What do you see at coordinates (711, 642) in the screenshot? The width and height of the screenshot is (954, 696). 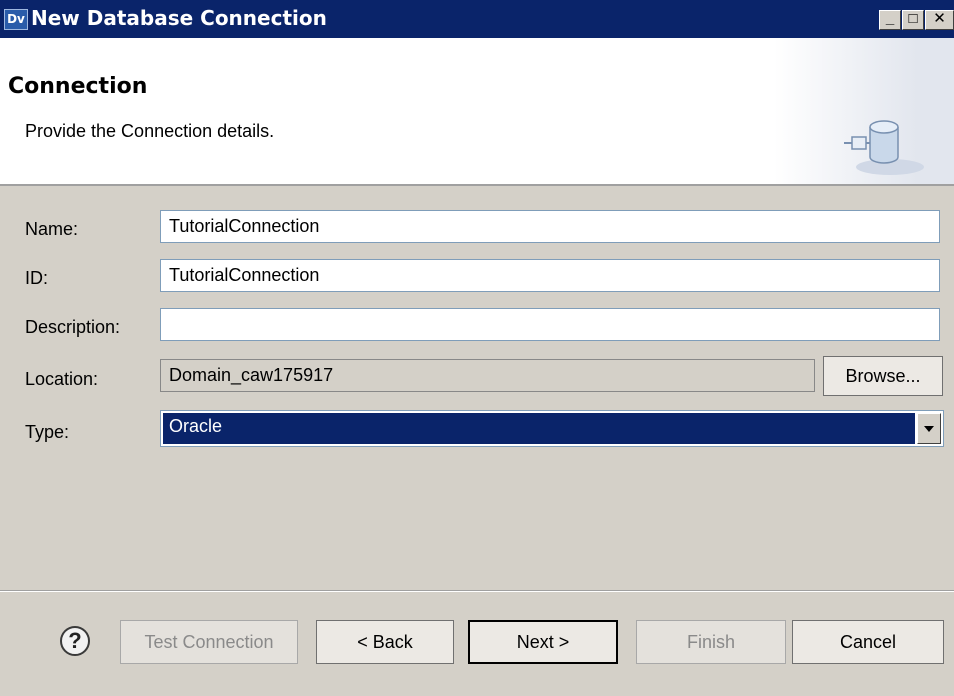 I see `finish-button: Finish` at bounding box center [711, 642].